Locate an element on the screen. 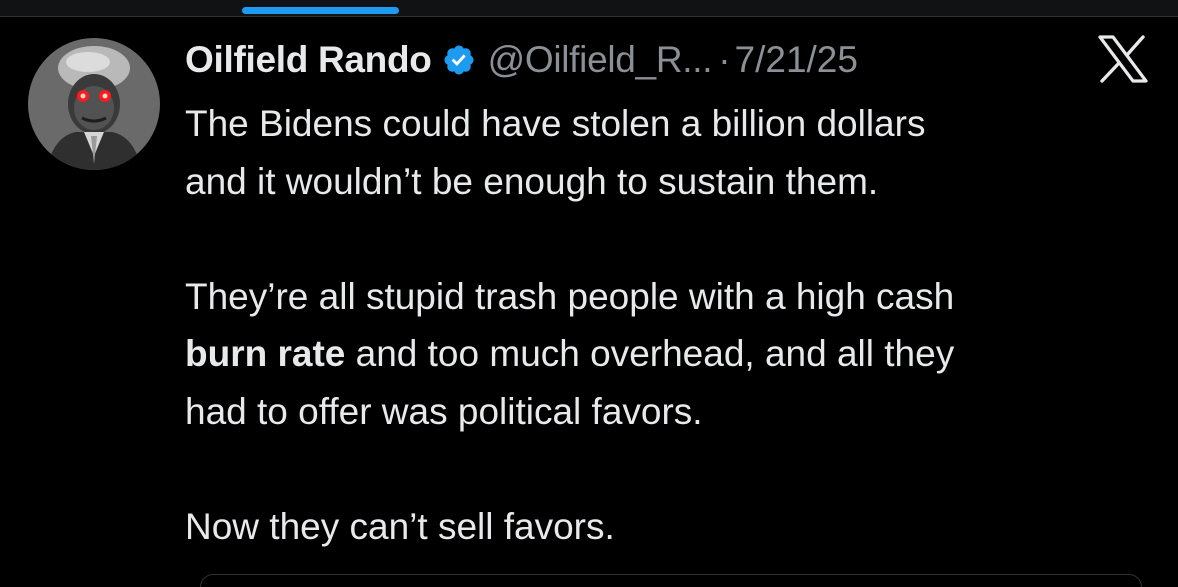  top-strip is located at coordinates (589, 8).